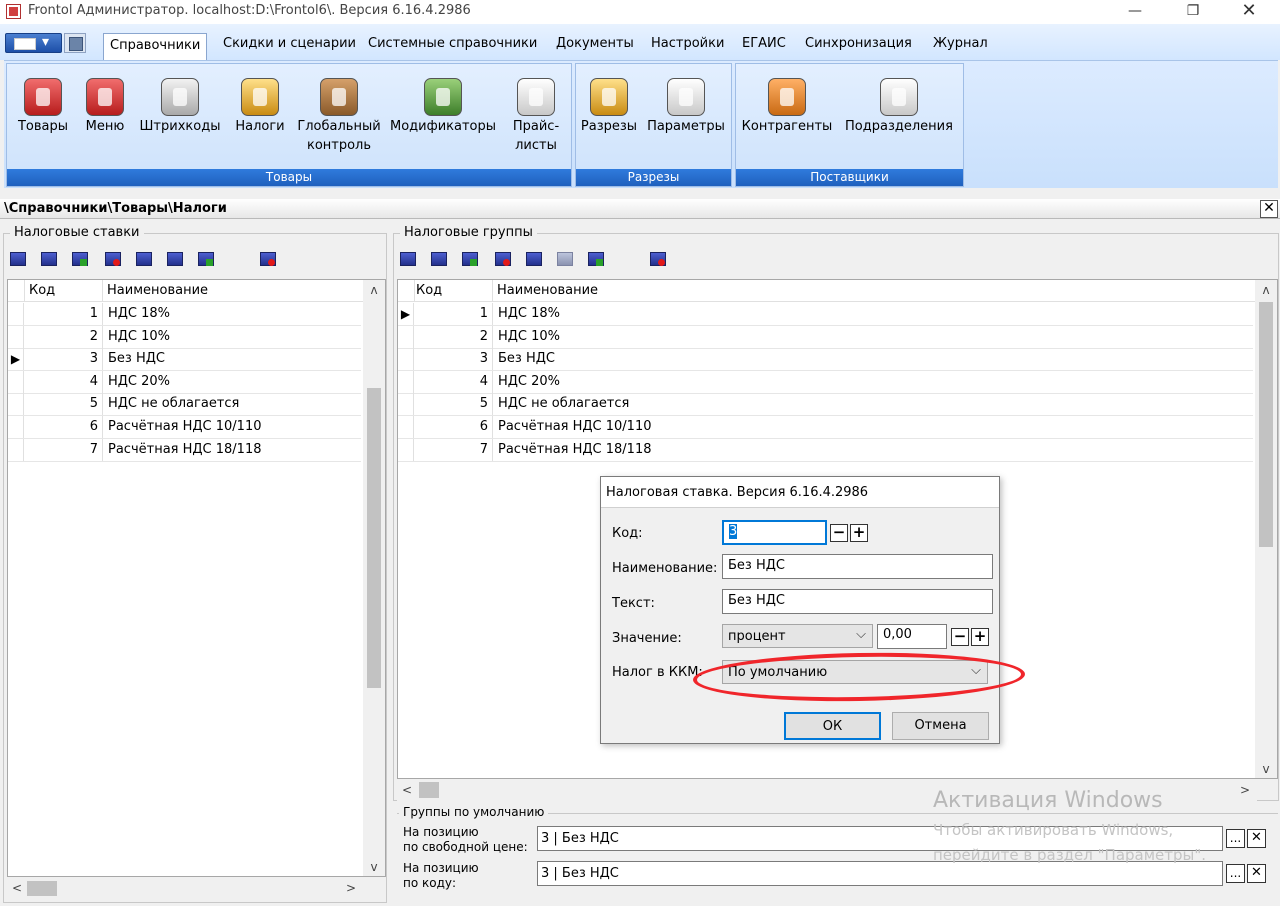  I want to click on text-input: Без НДС, so click(857, 601).